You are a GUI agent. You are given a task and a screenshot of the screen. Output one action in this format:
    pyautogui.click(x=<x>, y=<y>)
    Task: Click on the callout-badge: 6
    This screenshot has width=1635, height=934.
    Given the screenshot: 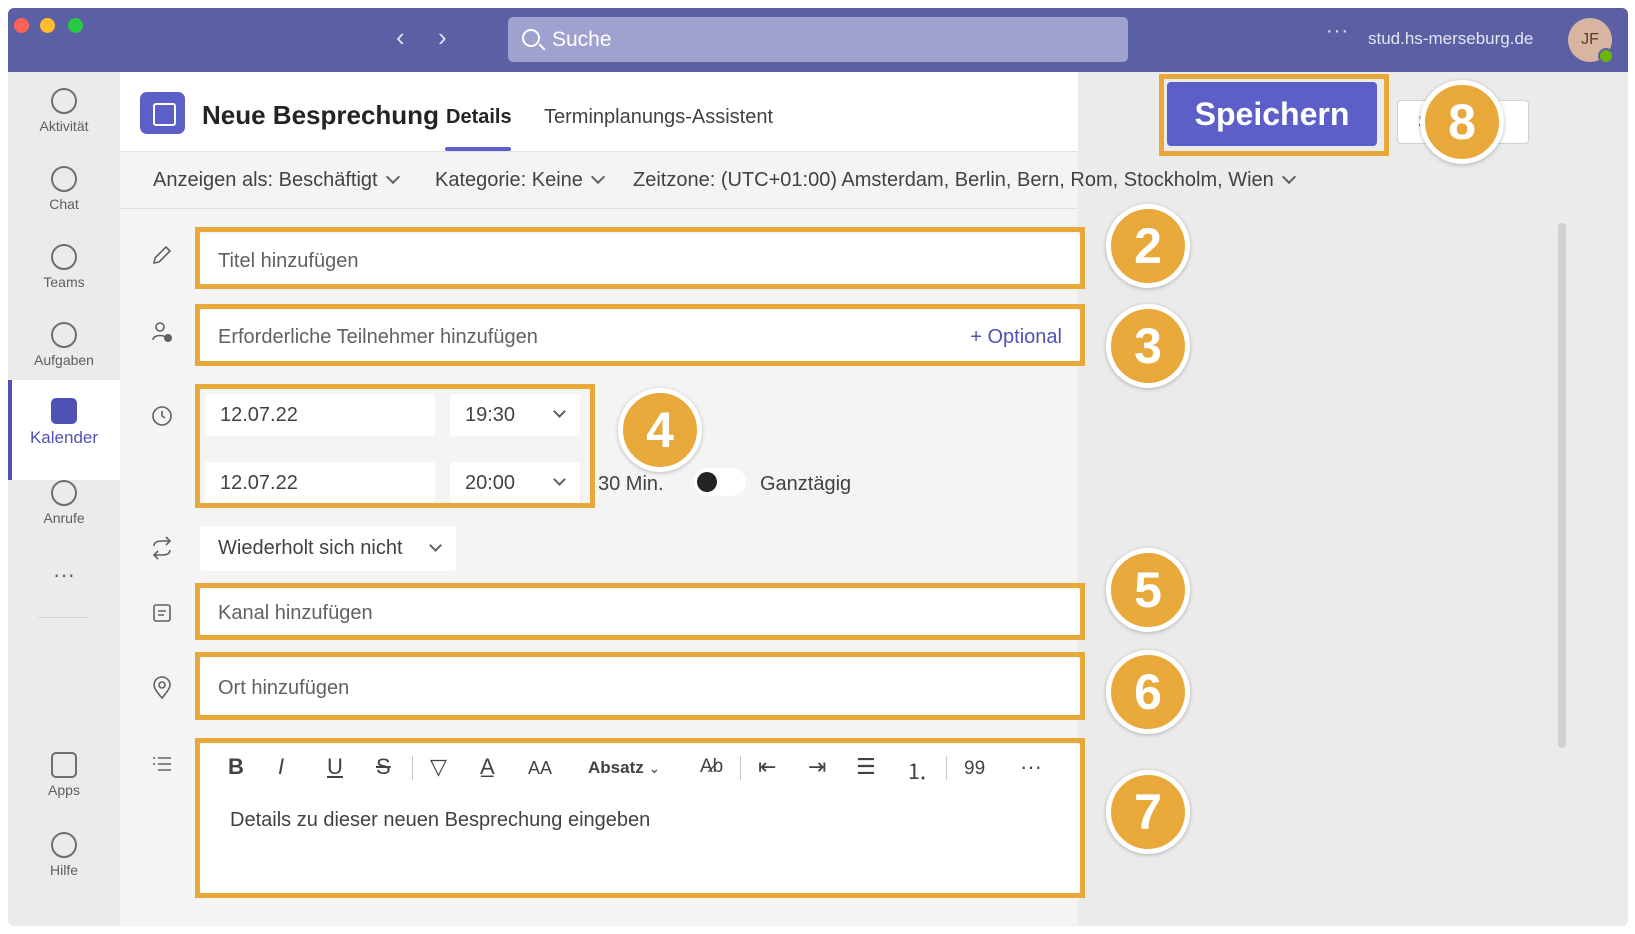 What is the action you would take?
    pyautogui.click(x=1148, y=692)
    